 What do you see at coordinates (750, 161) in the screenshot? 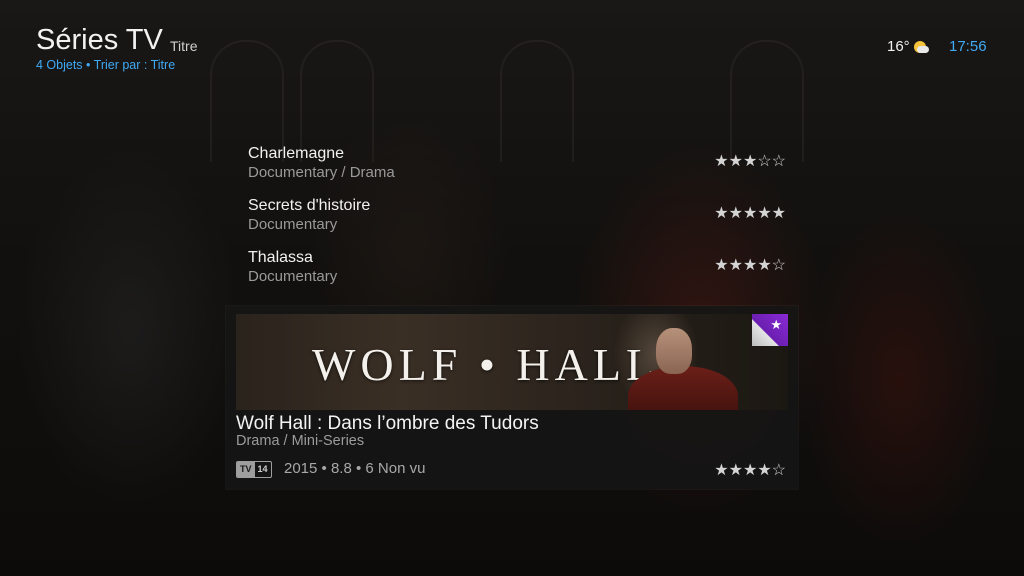
I see `star-rating: ★★★☆☆` at bounding box center [750, 161].